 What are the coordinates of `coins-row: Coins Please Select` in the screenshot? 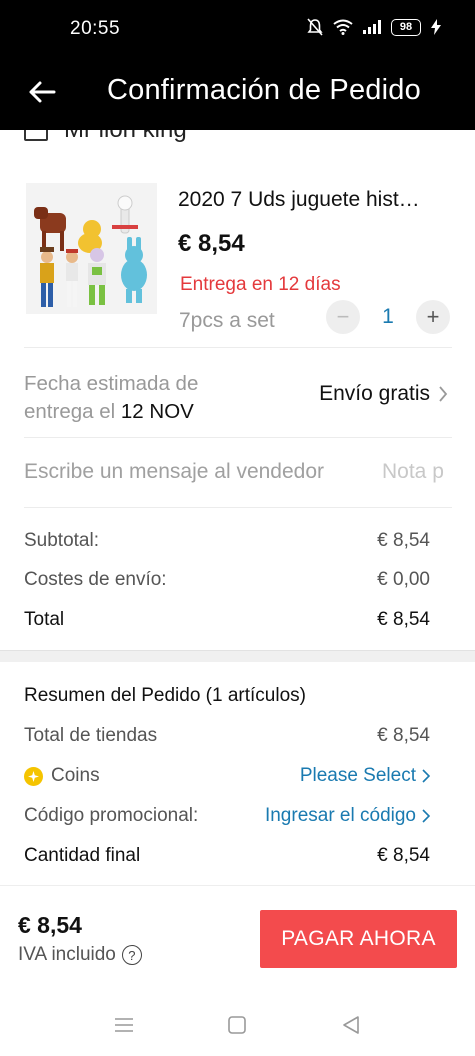 It's located at (227, 776).